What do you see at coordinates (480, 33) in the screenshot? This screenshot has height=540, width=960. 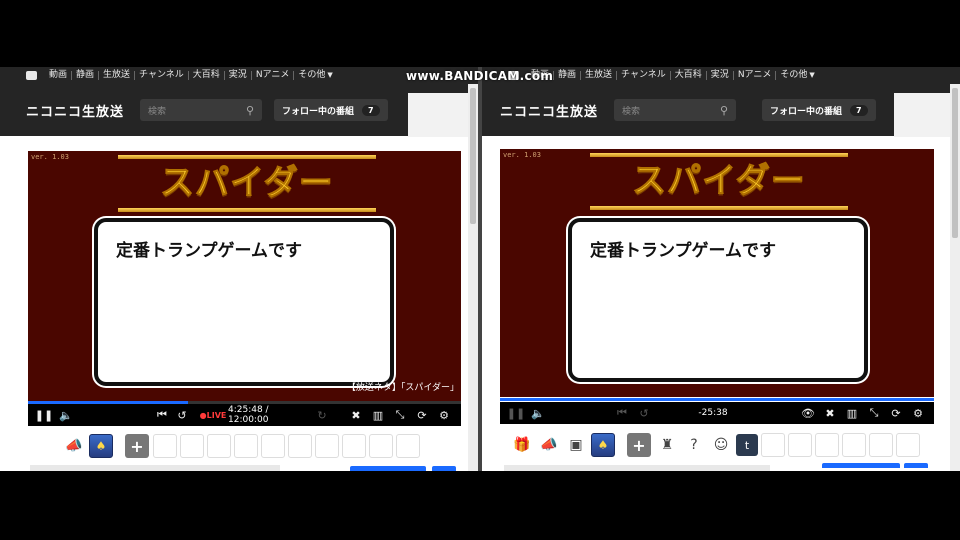 I see `letterbox-top` at bounding box center [480, 33].